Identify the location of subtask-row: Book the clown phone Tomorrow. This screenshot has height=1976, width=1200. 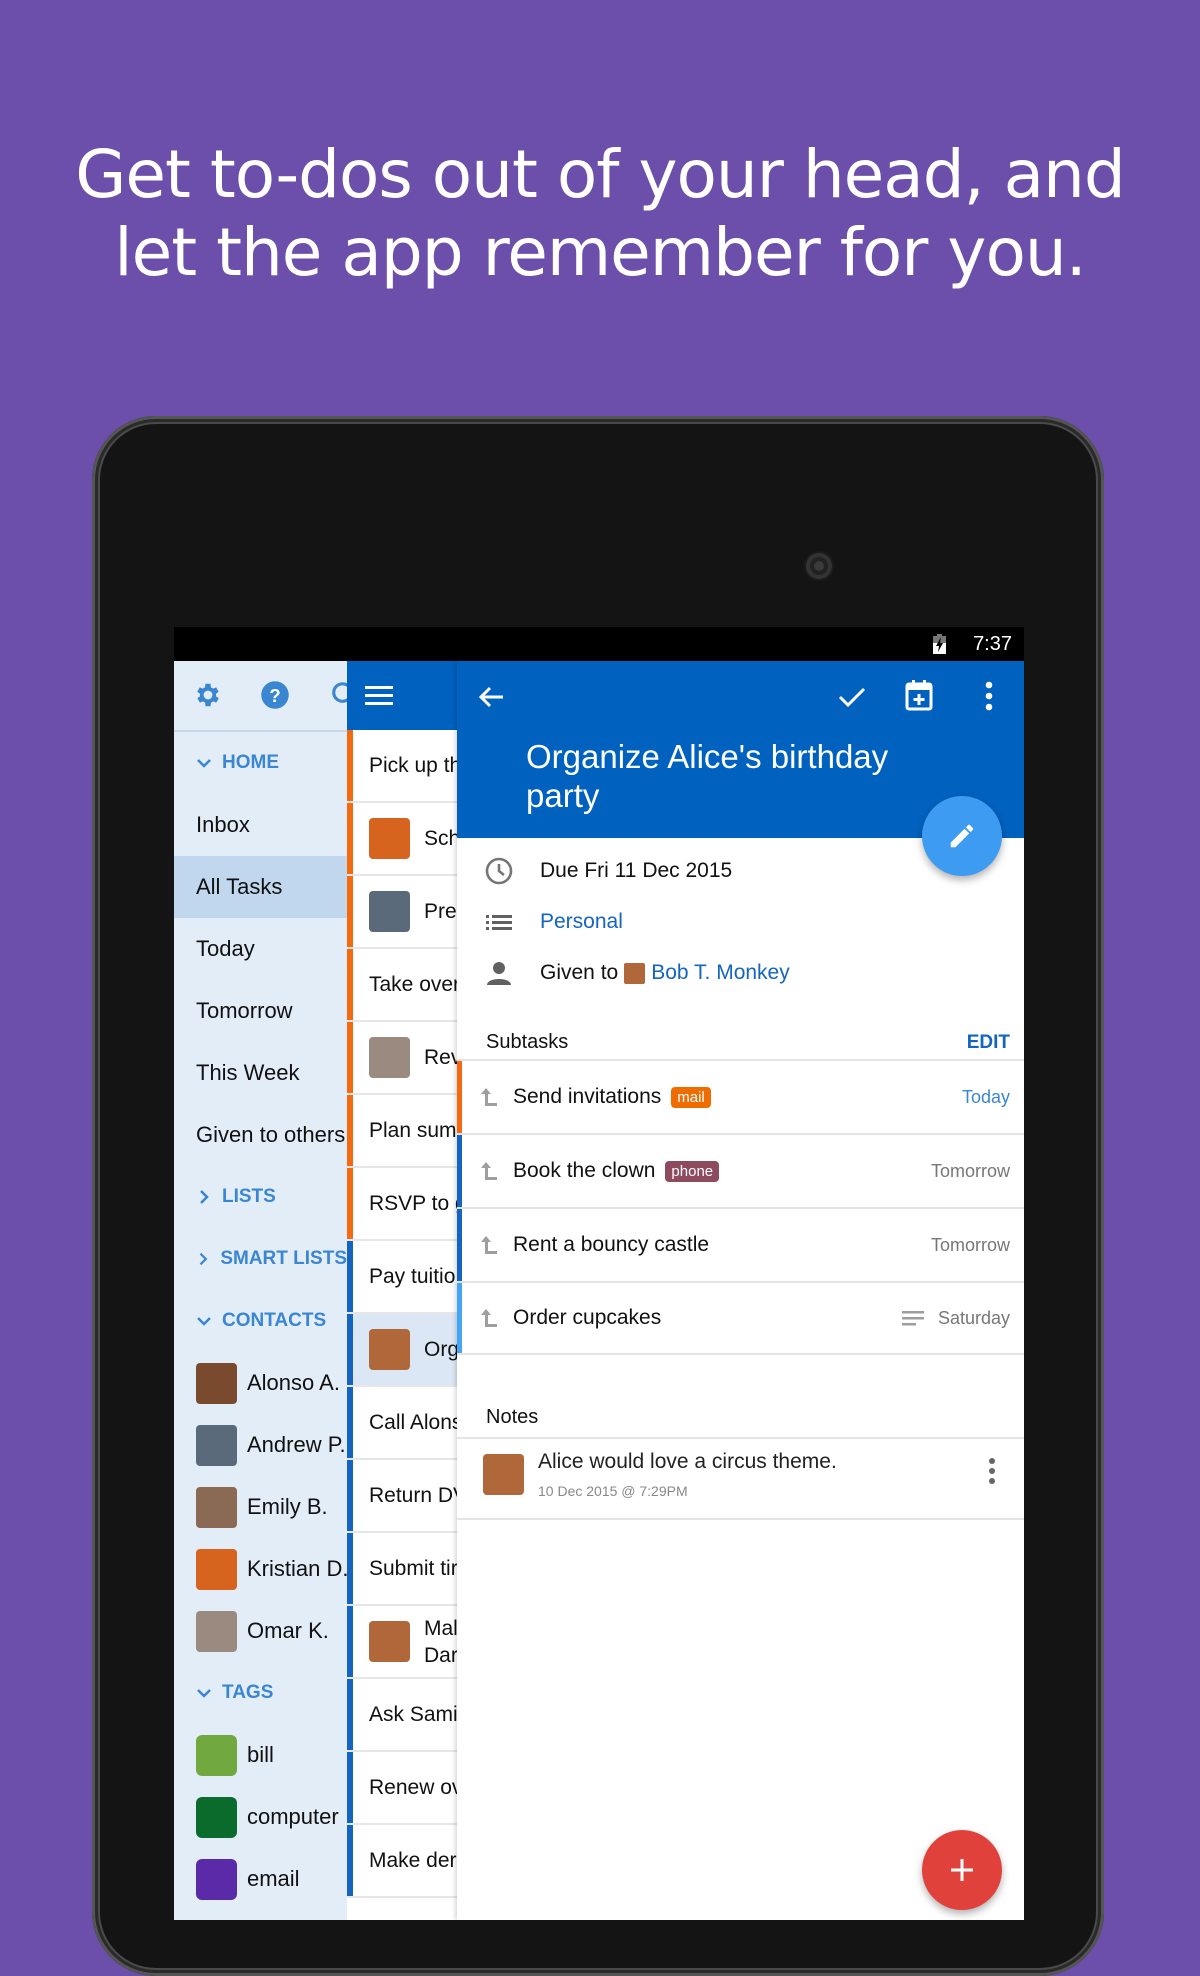
(740, 1170).